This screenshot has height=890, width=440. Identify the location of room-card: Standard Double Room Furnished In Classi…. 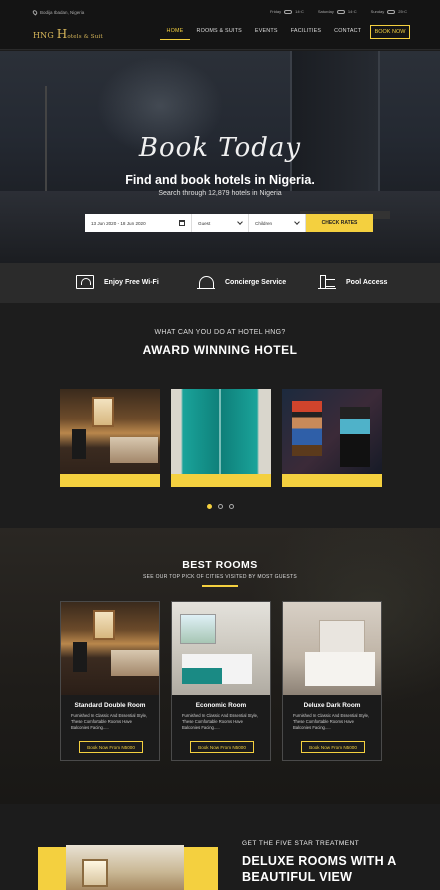
(110, 681).